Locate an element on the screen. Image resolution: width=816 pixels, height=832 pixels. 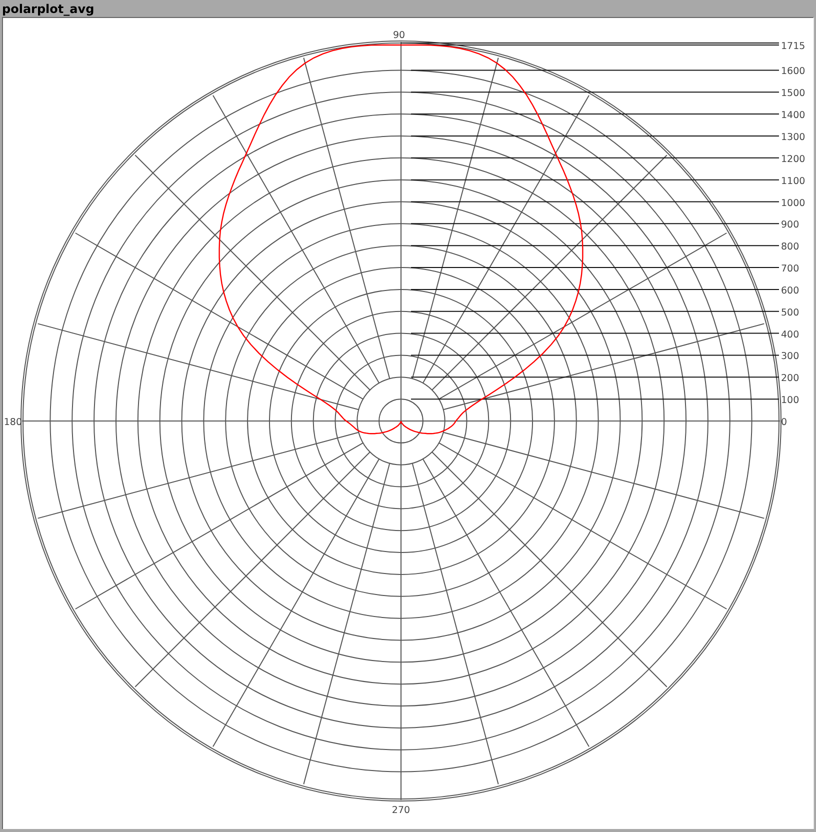
radial-tick-label: 600 is located at coordinates (790, 290).